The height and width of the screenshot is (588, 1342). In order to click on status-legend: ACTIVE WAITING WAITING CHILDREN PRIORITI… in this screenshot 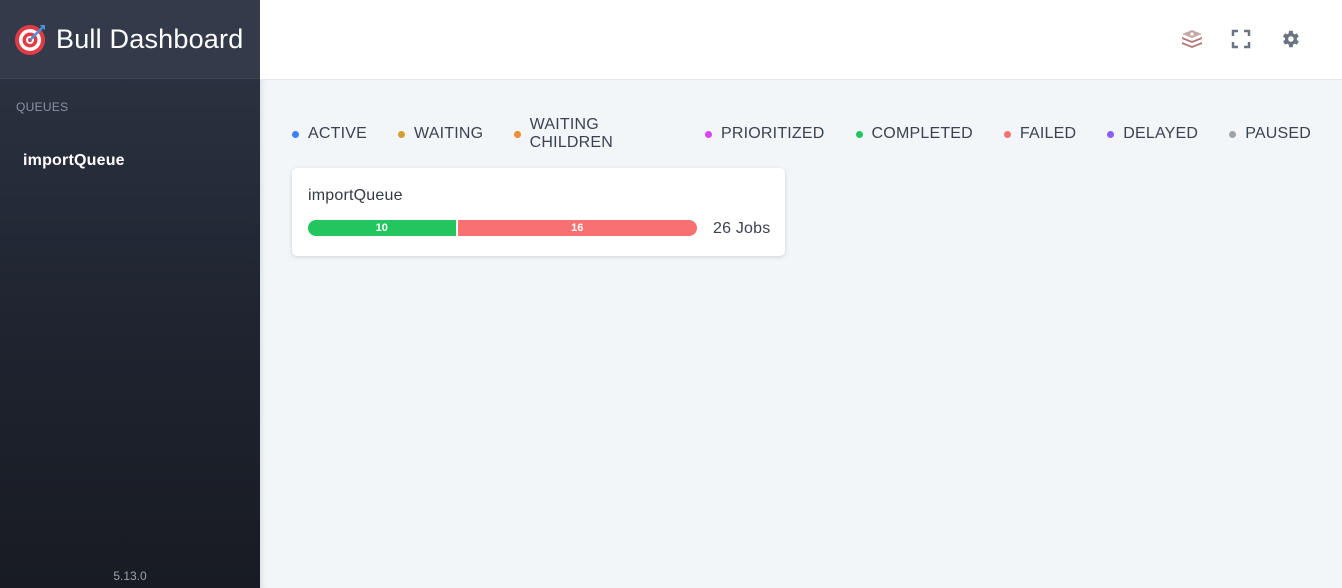, I will do `click(817, 134)`.